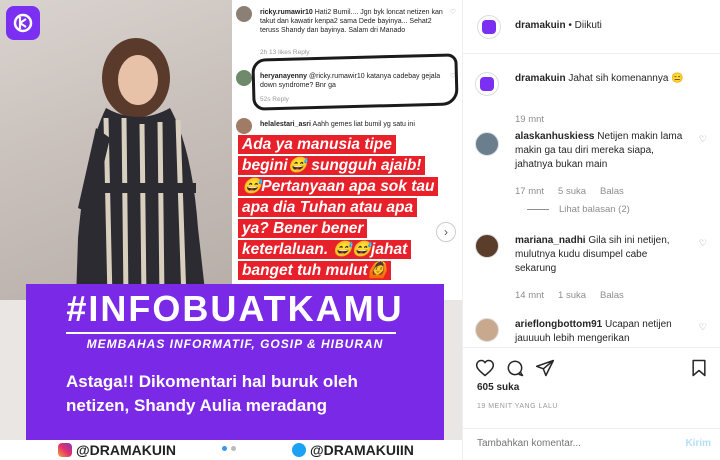 This screenshot has width=720, height=460. Describe the element at coordinates (317, 144) in the screenshot. I see `caption-line: Ada ya manusia tipe` at that location.